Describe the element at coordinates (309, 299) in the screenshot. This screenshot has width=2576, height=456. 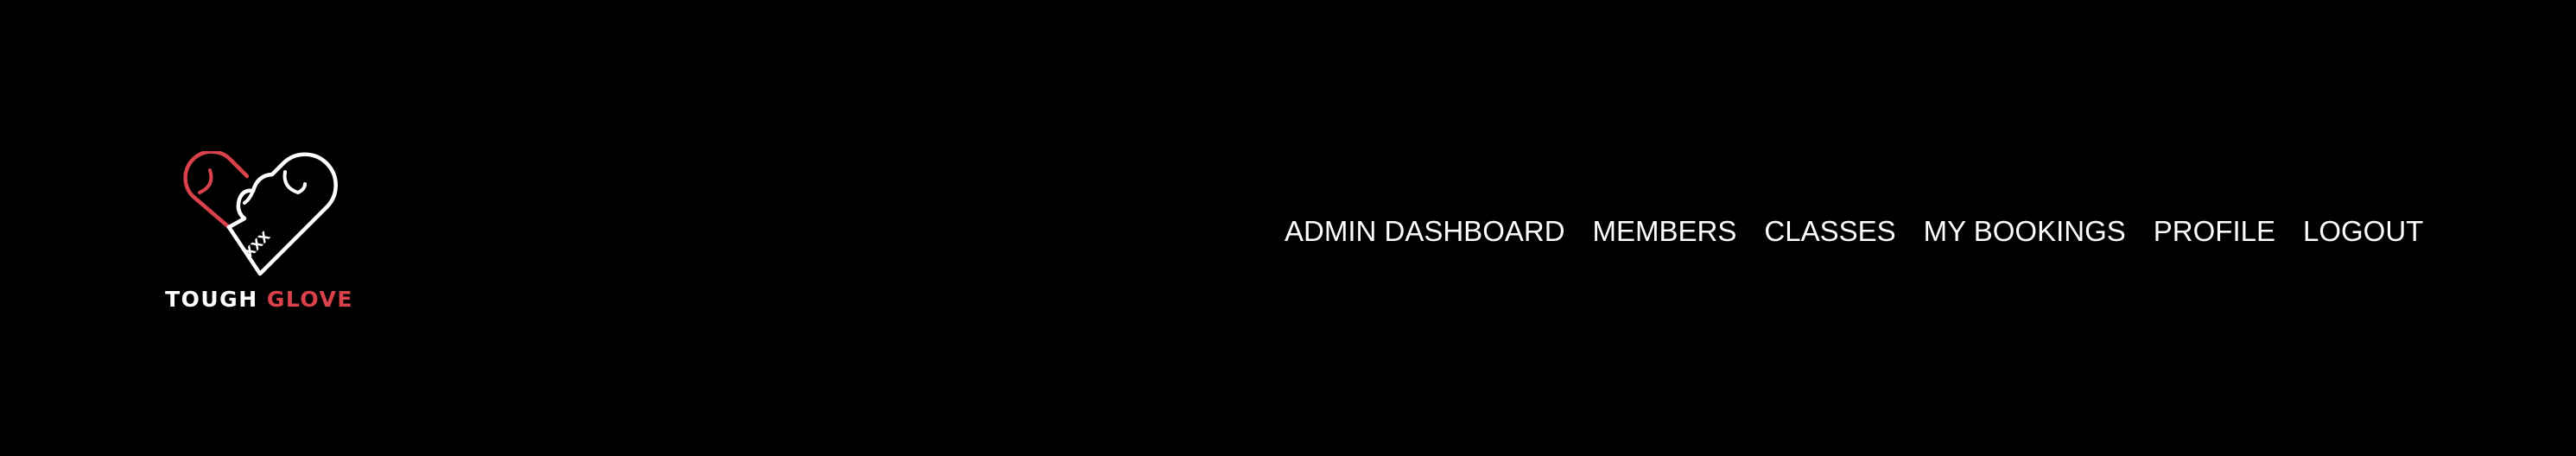
I see `brand-word-glove: GLOVE` at that location.